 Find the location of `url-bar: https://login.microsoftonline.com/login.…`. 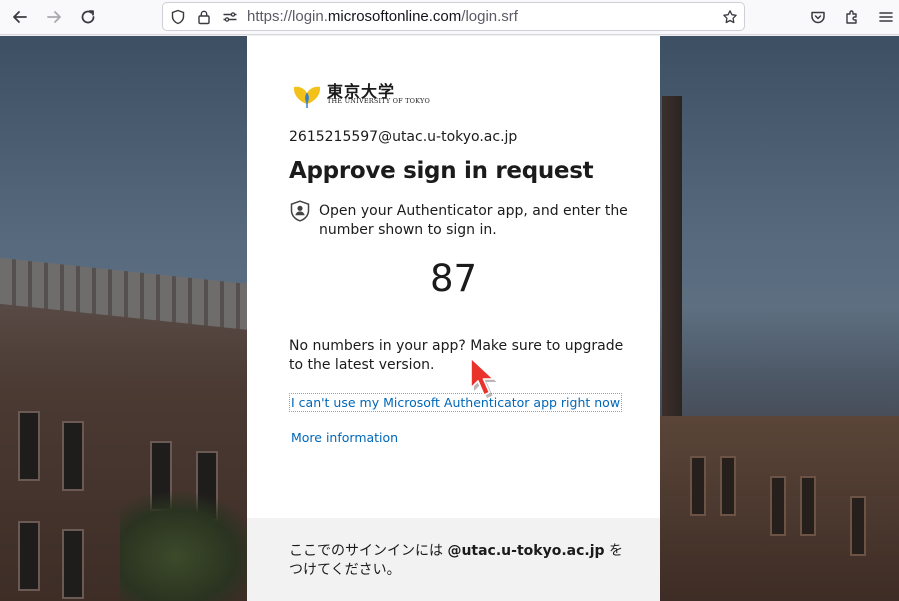

url-bar: https://login.microsoftonline.com/login.… is located at coordinates (453, 16).